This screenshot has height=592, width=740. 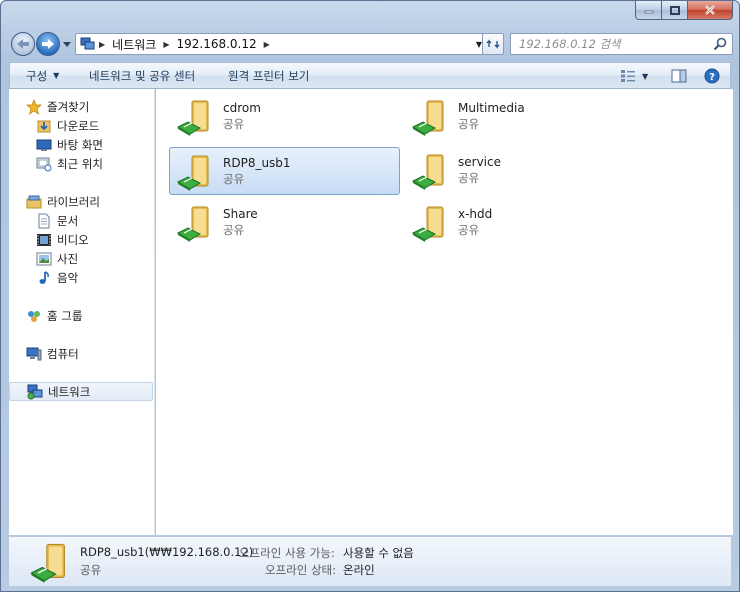 I want to click on recent-pages-chevron-down-icon, so click(x=67, y=44).